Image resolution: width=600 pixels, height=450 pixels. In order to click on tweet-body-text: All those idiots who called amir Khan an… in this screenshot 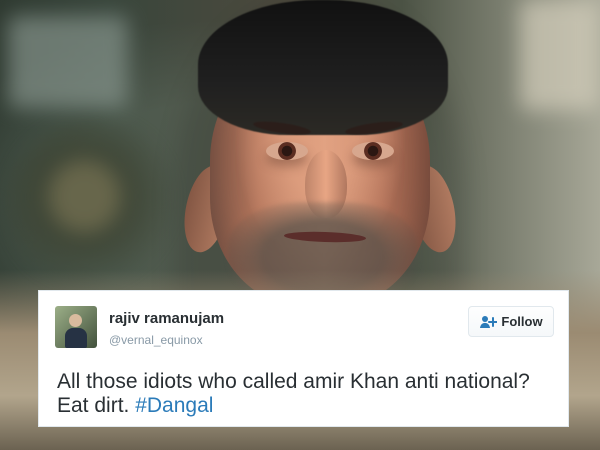, I will do `click(293, 393)`.